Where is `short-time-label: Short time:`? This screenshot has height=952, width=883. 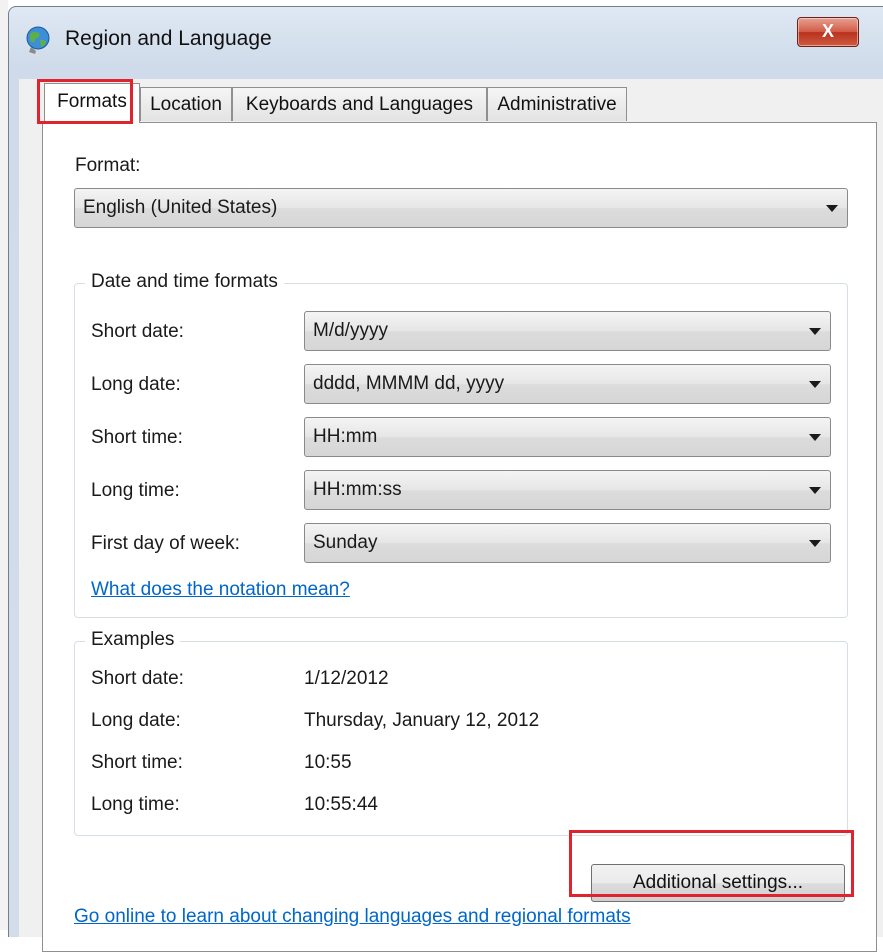
short-time-label: Short time: is located at coordinates (137, 437).